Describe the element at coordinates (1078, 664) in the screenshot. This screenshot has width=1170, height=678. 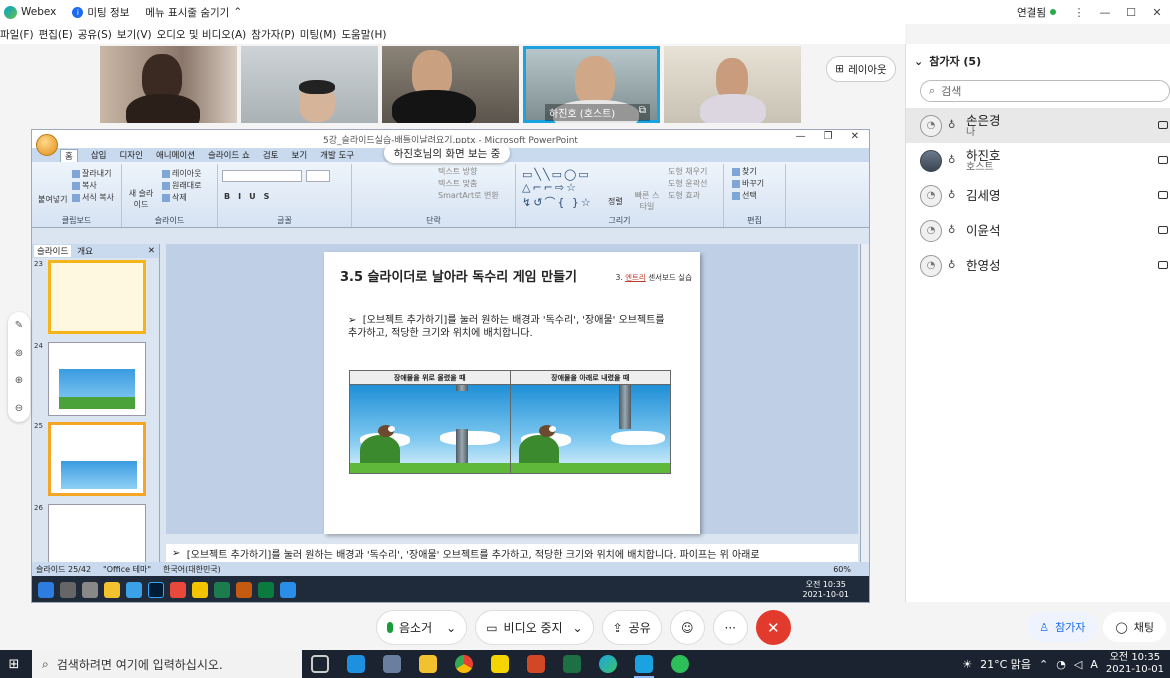
I see `volume-icon: ◁` at that location.